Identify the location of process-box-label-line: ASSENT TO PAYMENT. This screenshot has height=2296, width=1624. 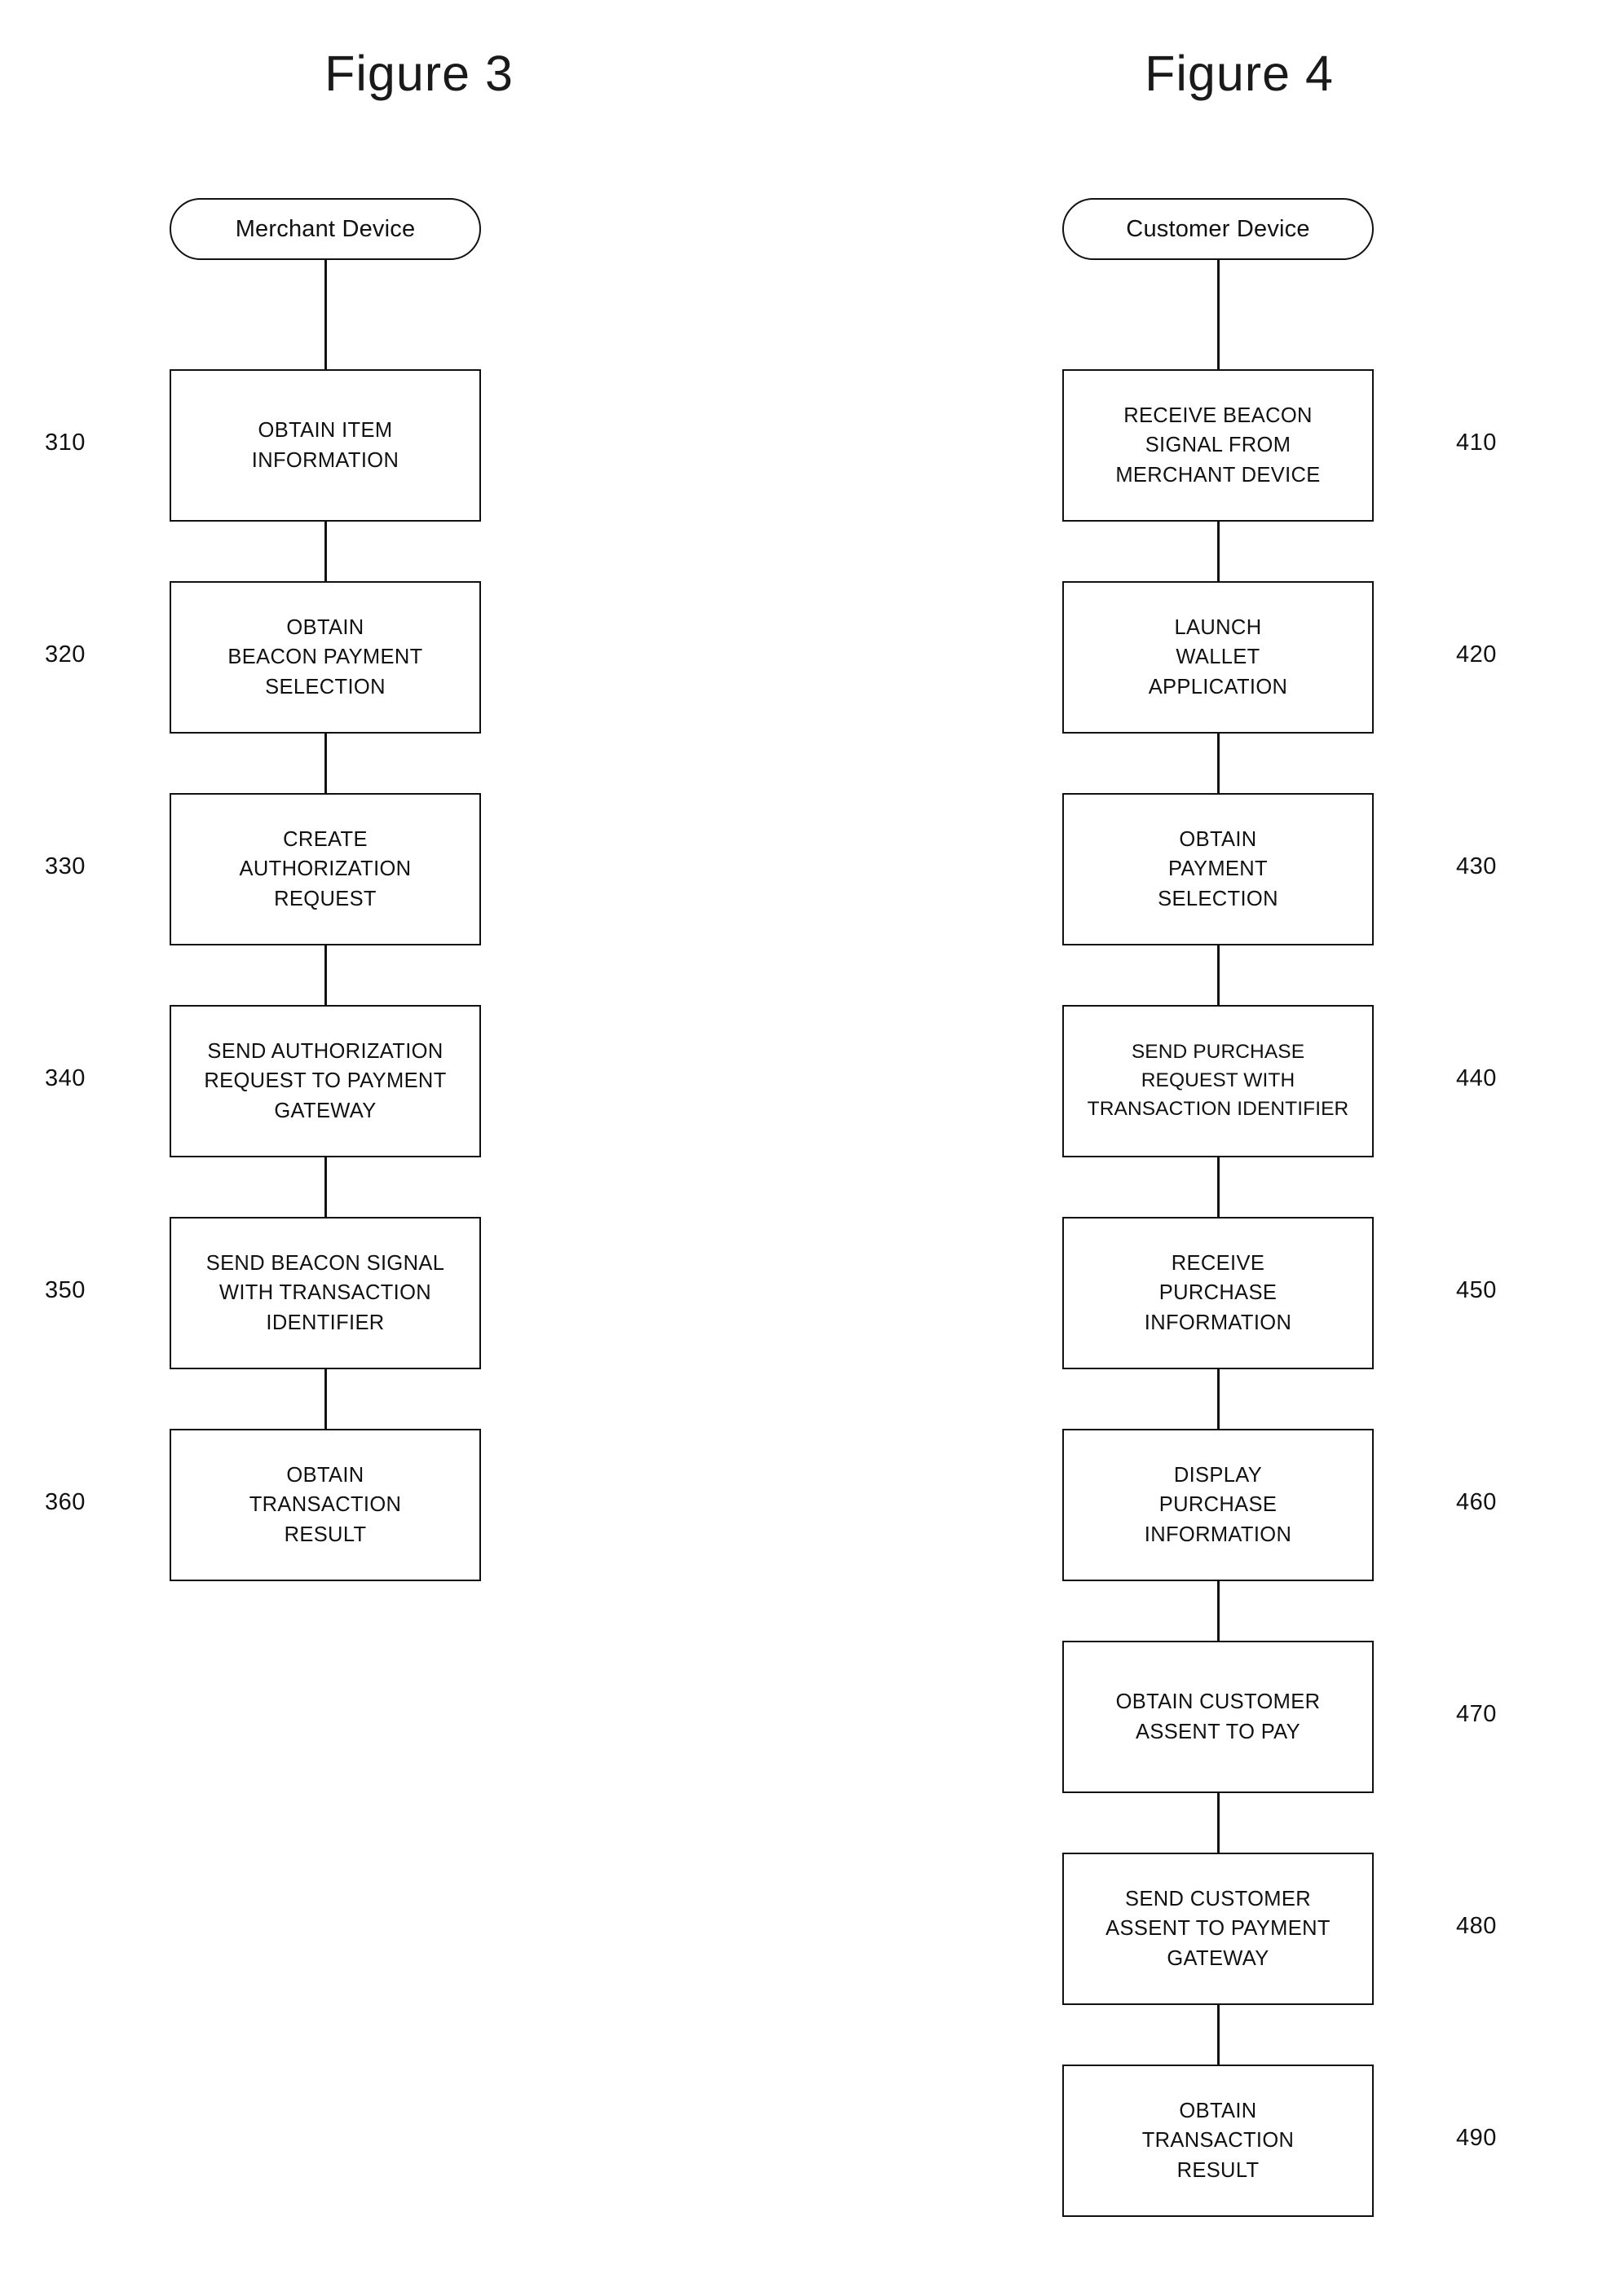
(1218, 1929).